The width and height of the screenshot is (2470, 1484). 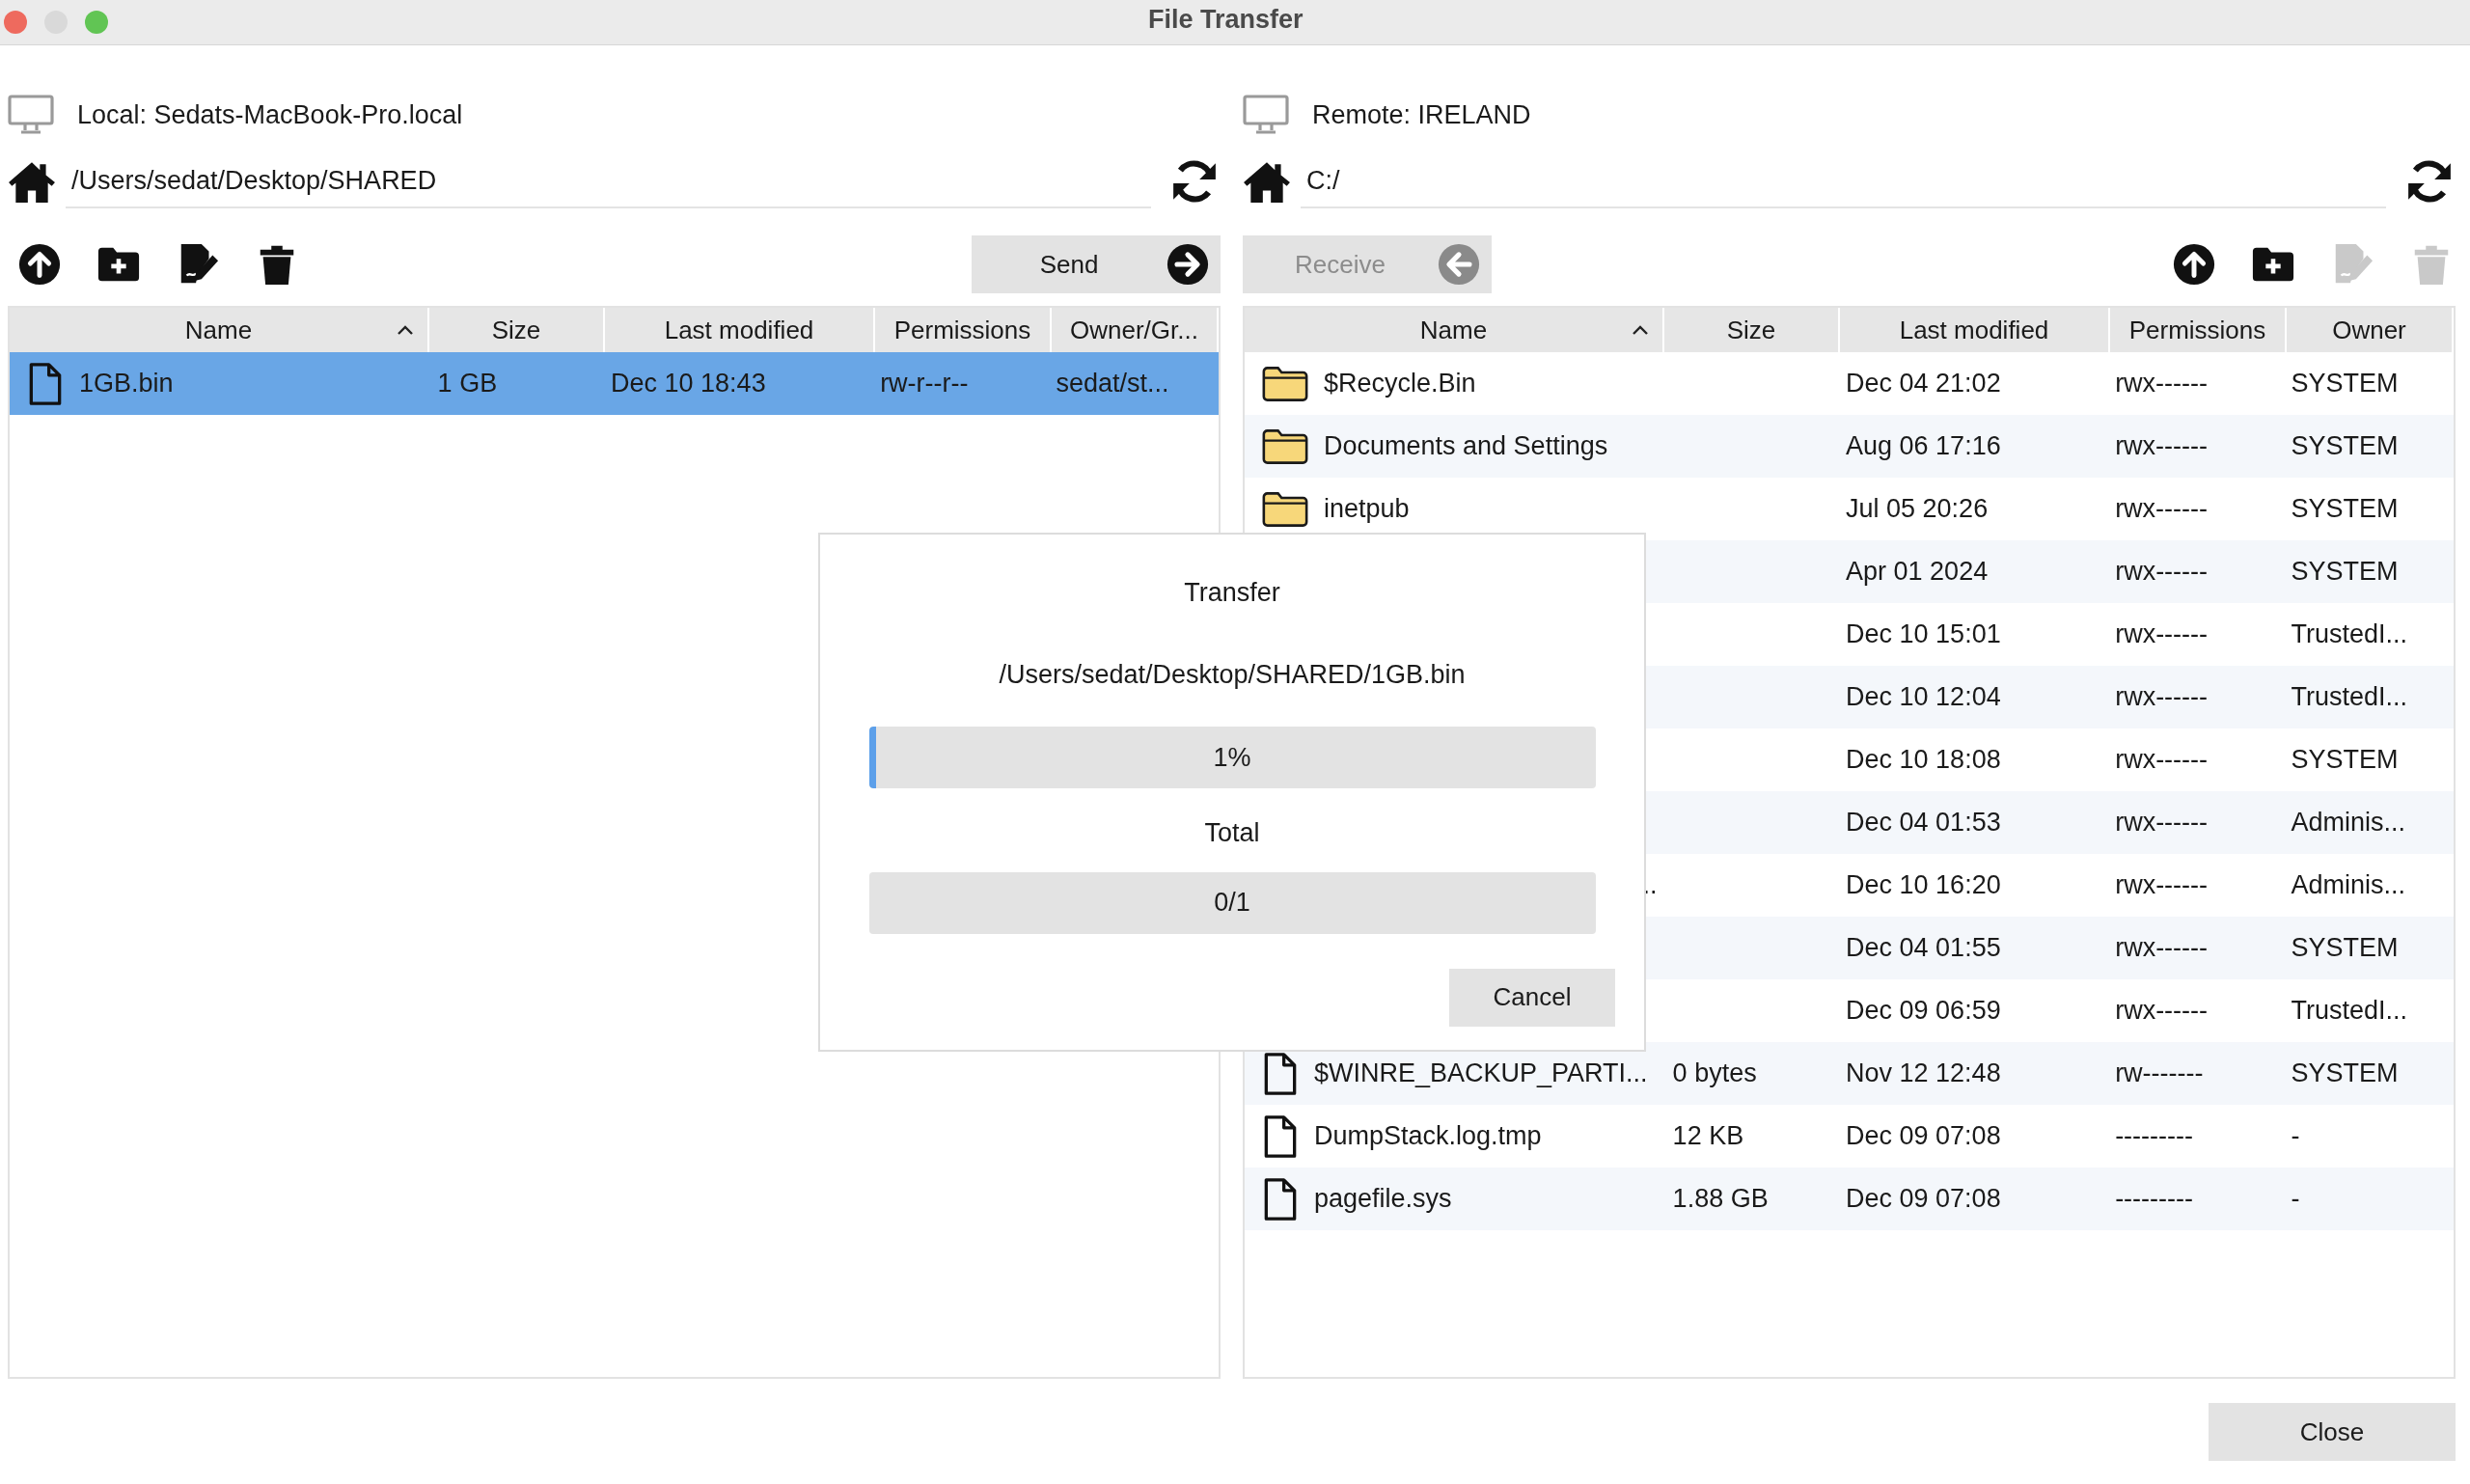 I want to click on table-cell-text: Dec 10 15:01, so click(x=1923, y=634).